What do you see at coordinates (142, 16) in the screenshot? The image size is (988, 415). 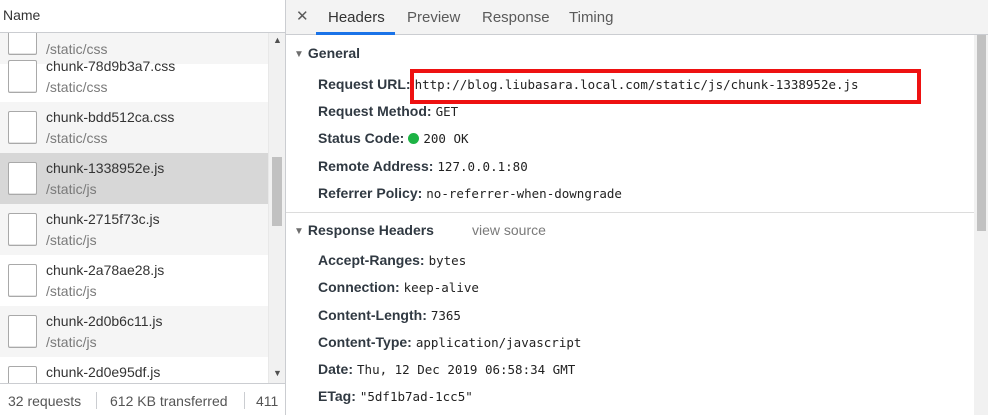 I see `name-column-header: Name` at bounding box center [142, 16].